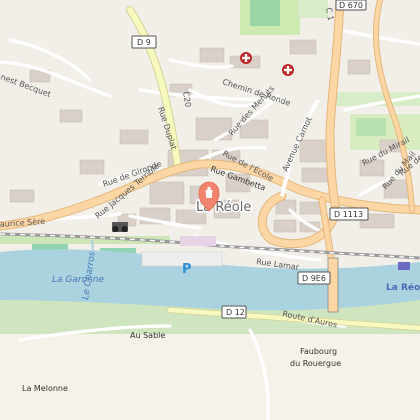 The height and width of the screenshot is (420, 420). What do you see at coordinates (147, 335) in the screenshot?
I see `place-au-sable: Au Sable` at bounding box center [147, 335].